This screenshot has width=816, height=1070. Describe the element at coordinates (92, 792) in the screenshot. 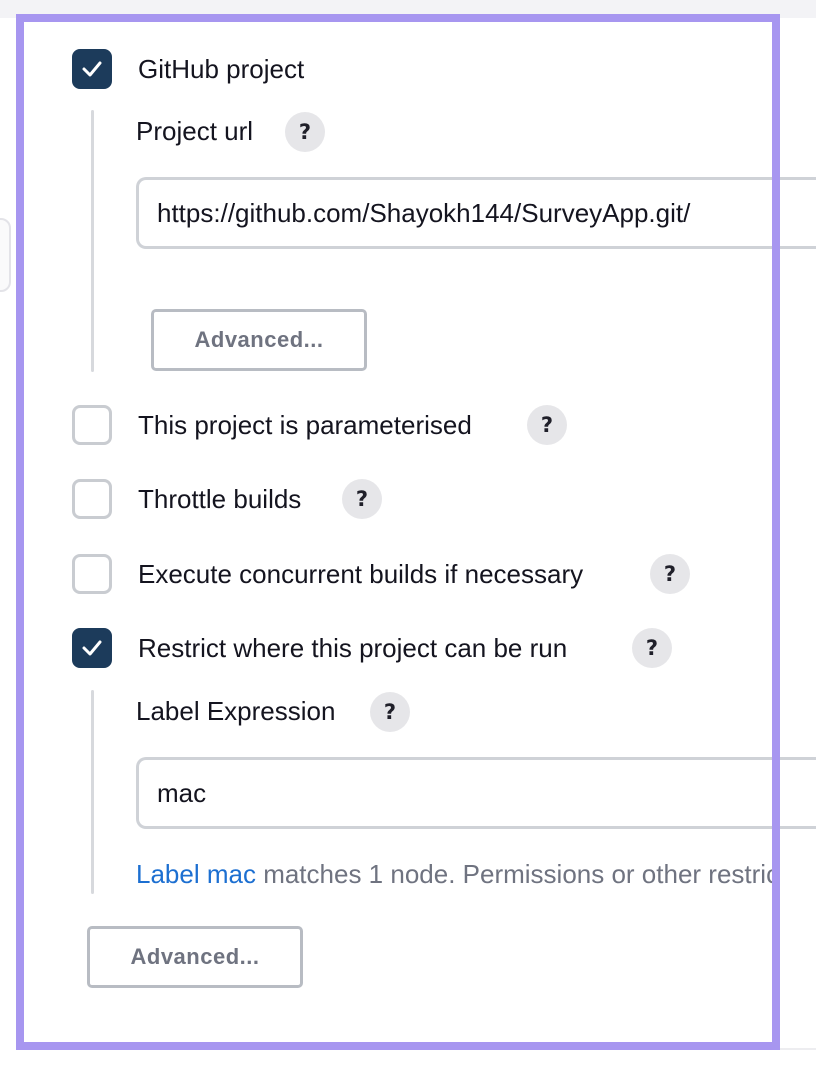

I see `restrict-nested-line` at that location.